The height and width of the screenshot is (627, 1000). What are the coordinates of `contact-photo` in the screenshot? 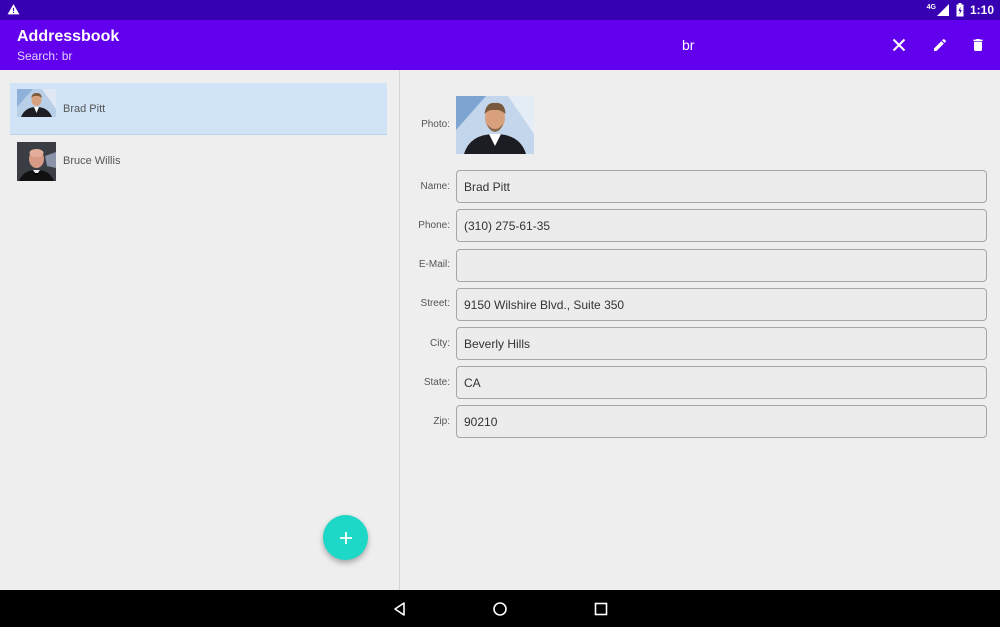 It's located at (495, 125).